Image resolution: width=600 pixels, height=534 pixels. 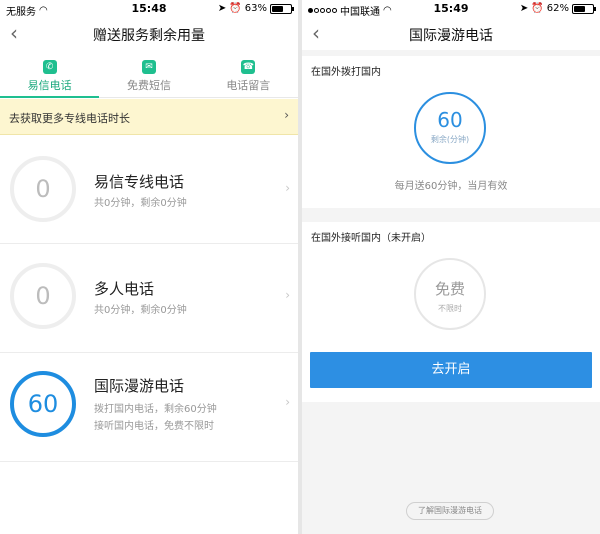 What do you see at coordinates (139, 182) in the screenshot?
I see `item-title: 易信专线电话` at bounding box center [139, 182].